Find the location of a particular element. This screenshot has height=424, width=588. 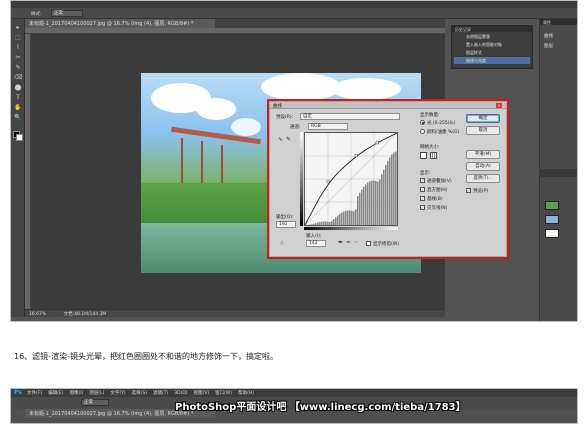

background-color-swatch is located at coordinates (19, 137).